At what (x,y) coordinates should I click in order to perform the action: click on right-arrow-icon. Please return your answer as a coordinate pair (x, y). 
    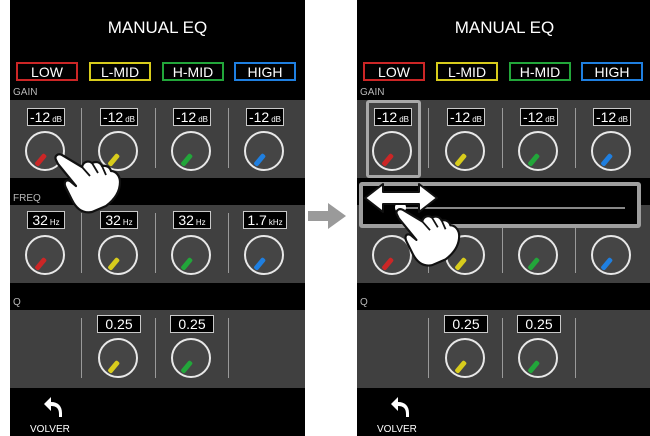
    Looking at the image, I should click on (327, 216).